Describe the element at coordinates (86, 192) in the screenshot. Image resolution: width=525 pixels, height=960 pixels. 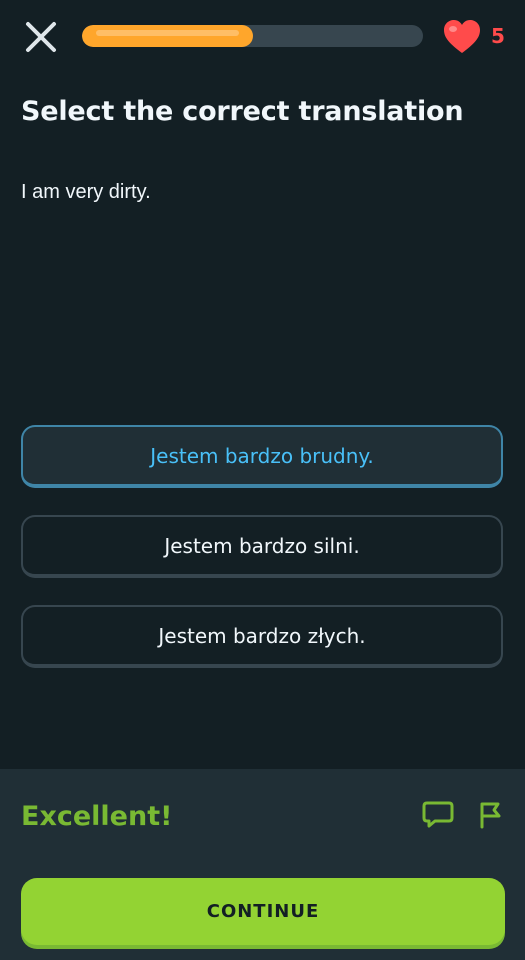
I see `exercise-prompt: I am very dirty.` at that location.